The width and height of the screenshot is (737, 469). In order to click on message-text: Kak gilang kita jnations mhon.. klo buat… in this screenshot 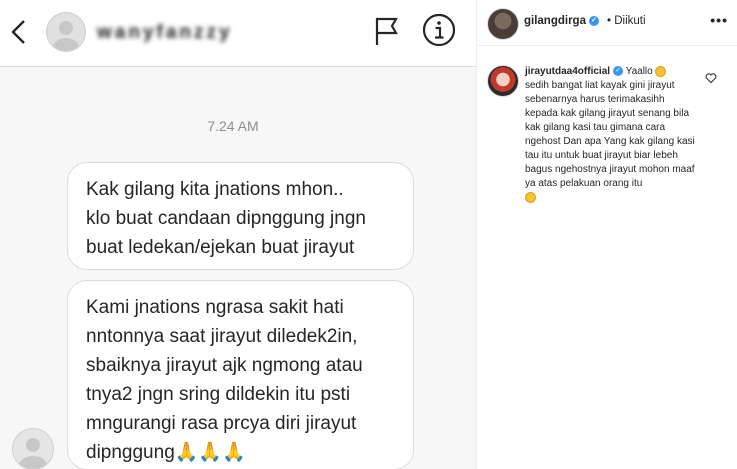, I will do `click(226, 218)`.